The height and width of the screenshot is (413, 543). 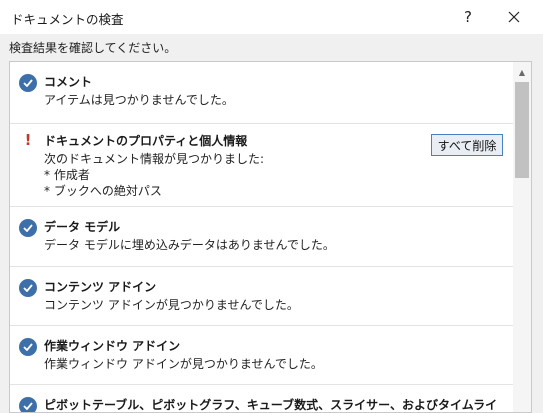 What do you see at coordinates (68, 82) in the screenshot?
I see `result-name: コメント` at bounding box center [68, 82].